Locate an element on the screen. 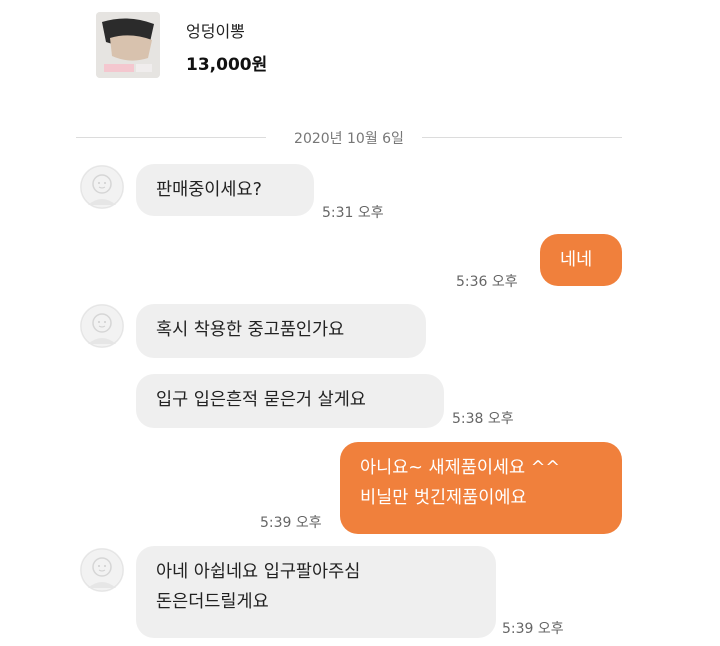  message-bubble-incoming: 입구 입은흔적 묻은거 살게요 is located at coordinates (290, 401).